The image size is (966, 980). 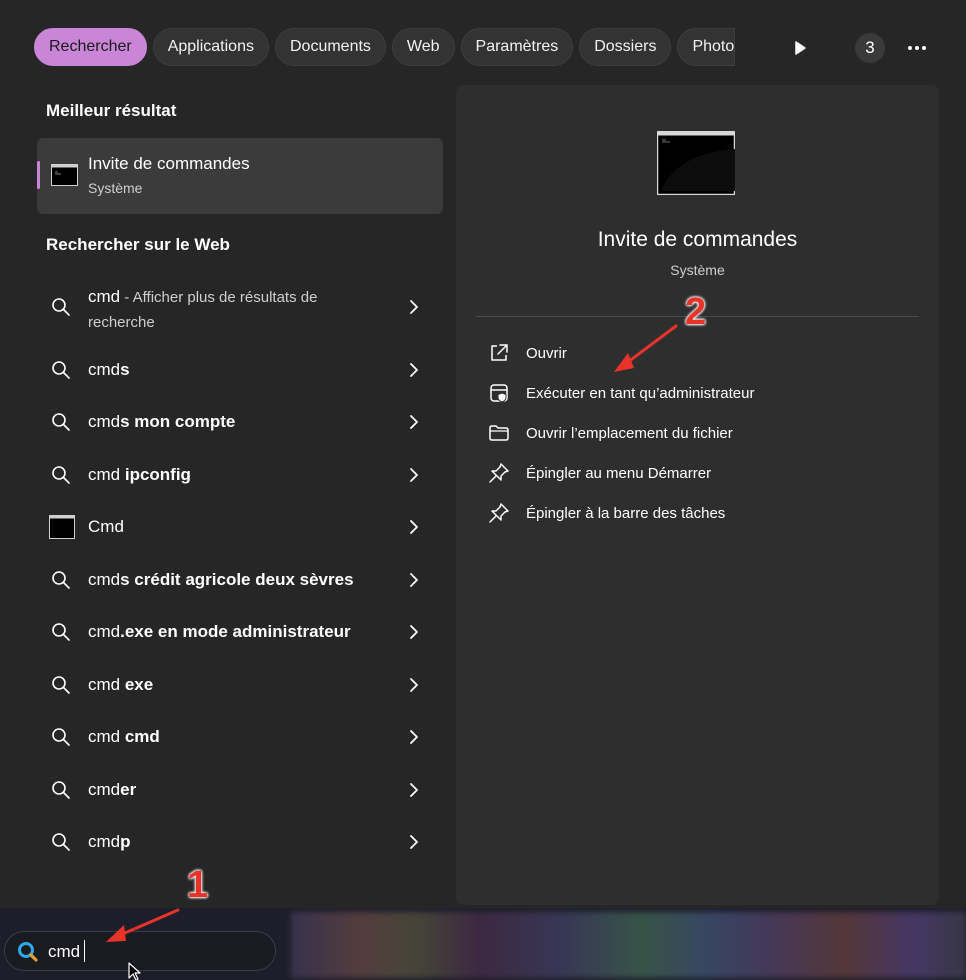 I want to click on web-result-item: cmds mon compte, so click(x=240, y=422).